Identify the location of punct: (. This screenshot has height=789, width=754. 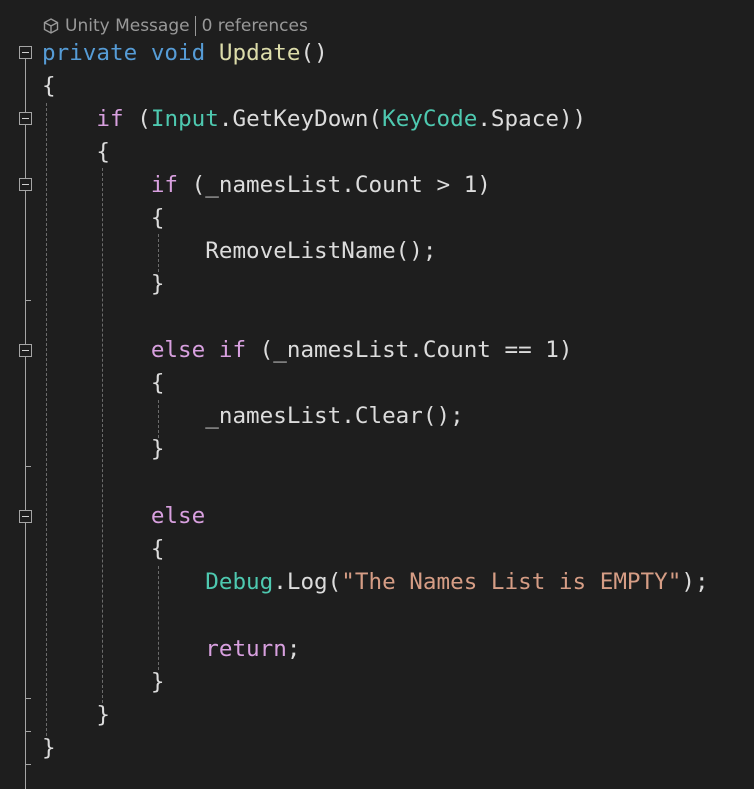
(137, 119).